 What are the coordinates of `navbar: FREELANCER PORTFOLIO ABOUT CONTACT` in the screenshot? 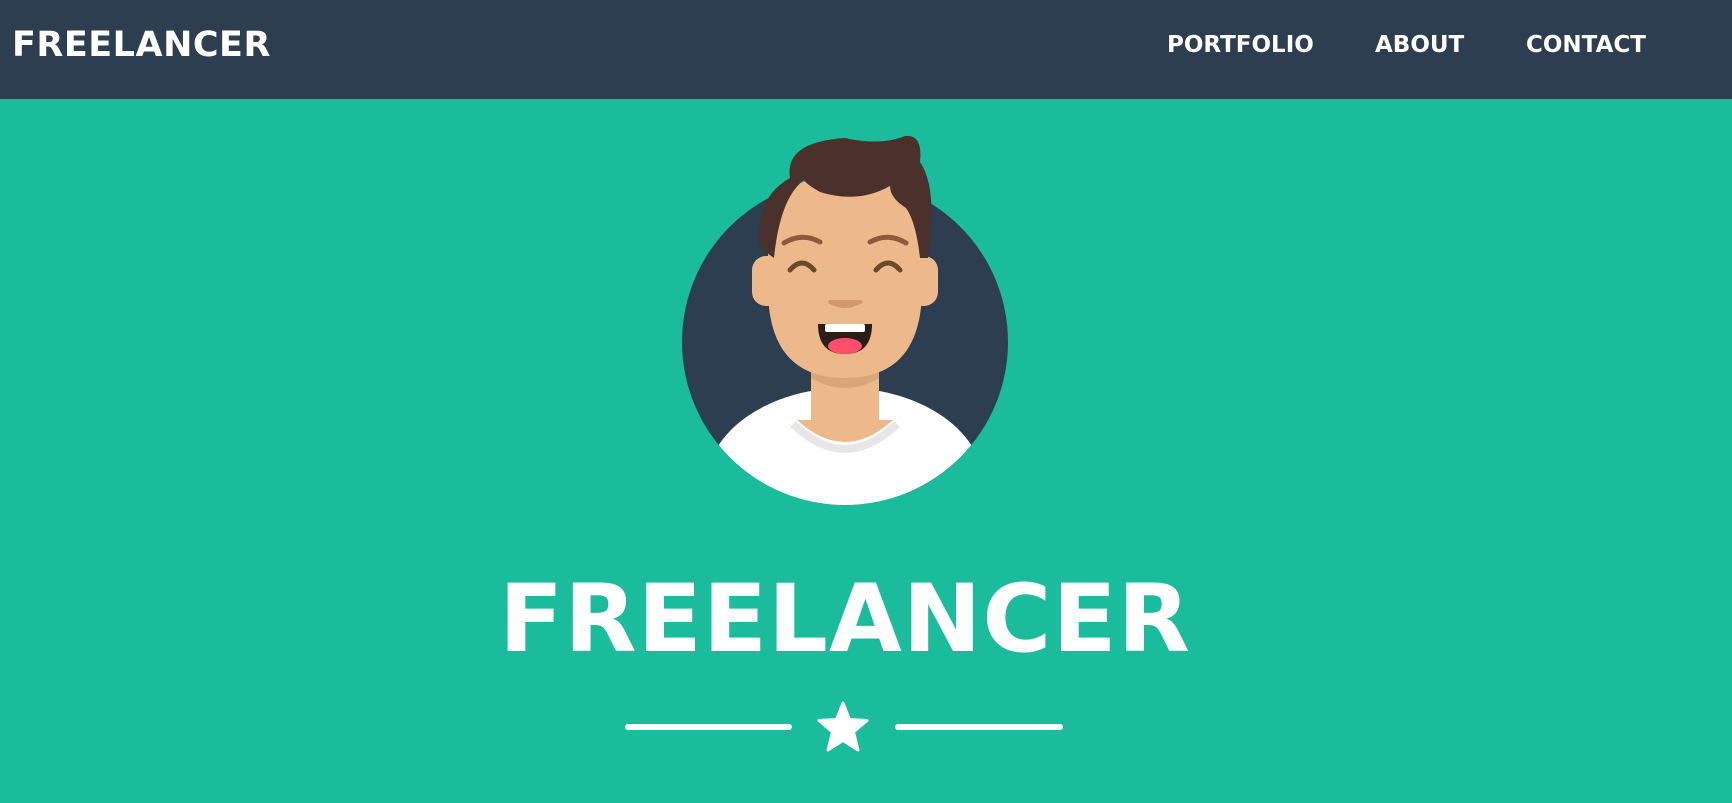 It's located at (866, 49).